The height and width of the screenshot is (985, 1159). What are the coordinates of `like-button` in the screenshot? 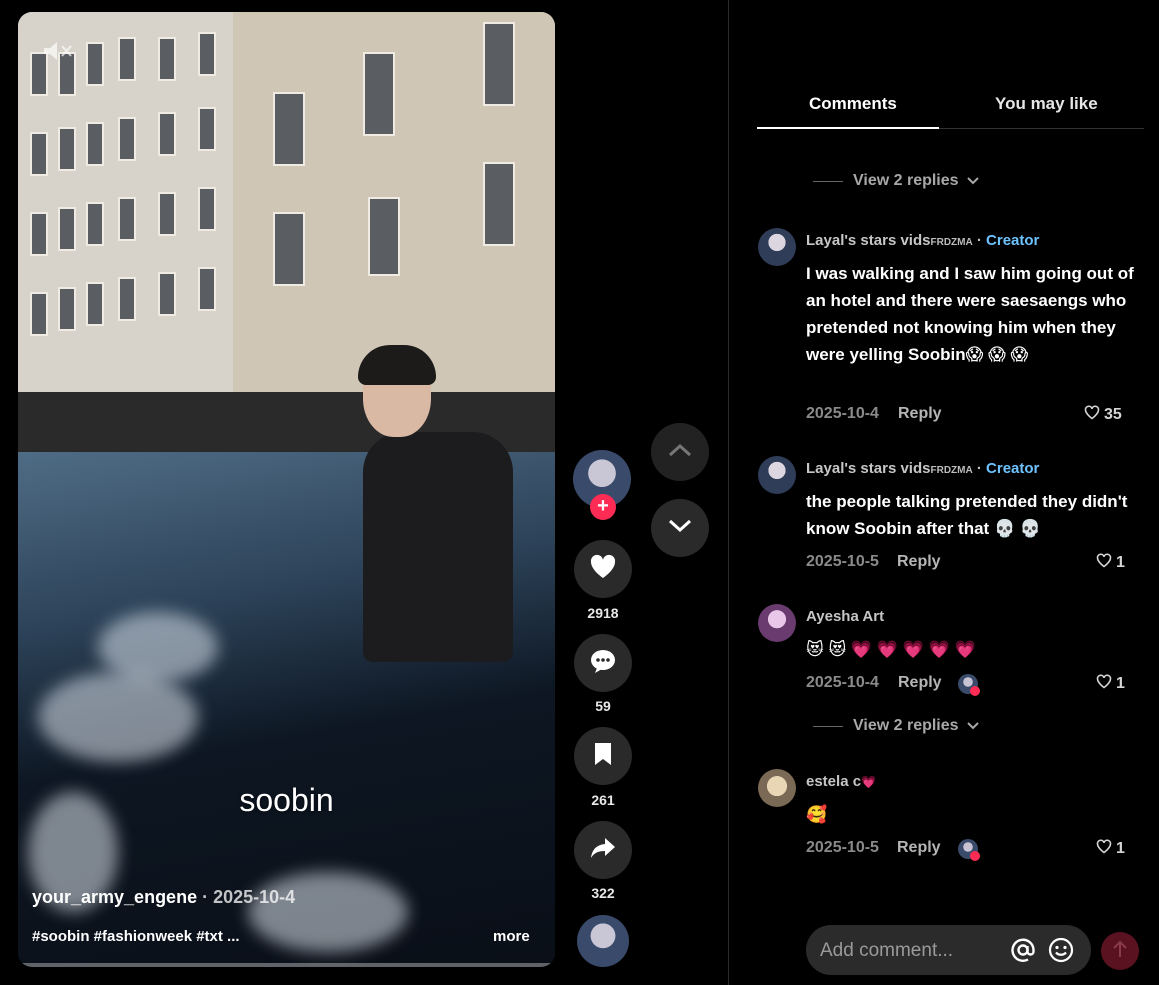 It's located at (603, 569).